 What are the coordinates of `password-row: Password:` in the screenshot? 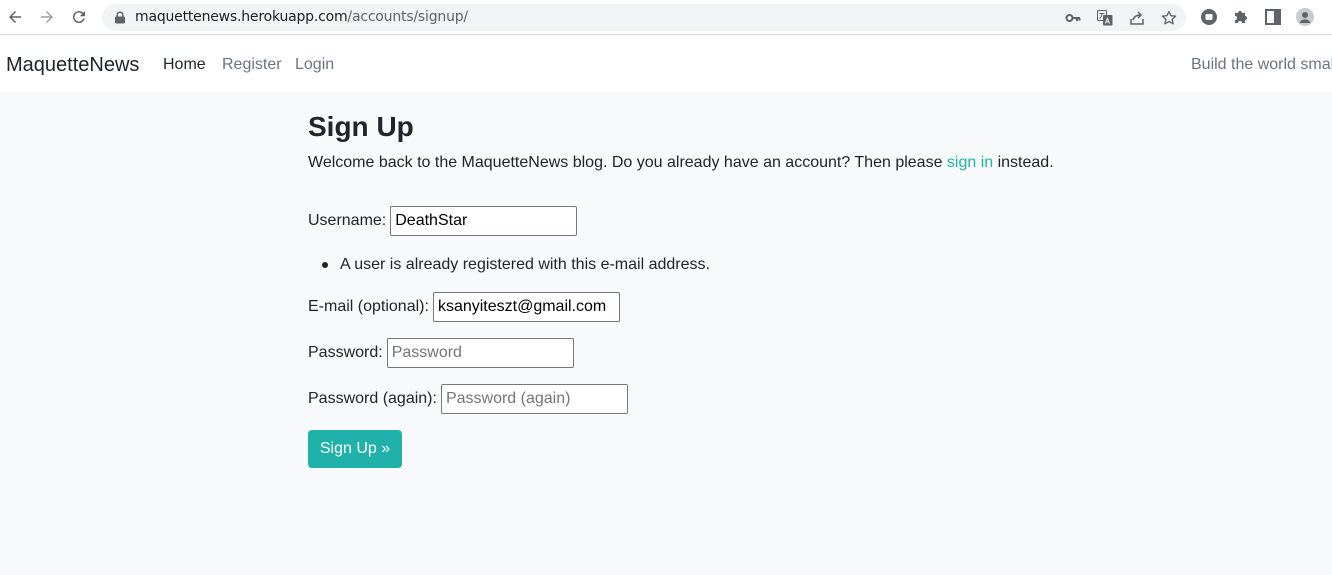 It's located at (441, 353).